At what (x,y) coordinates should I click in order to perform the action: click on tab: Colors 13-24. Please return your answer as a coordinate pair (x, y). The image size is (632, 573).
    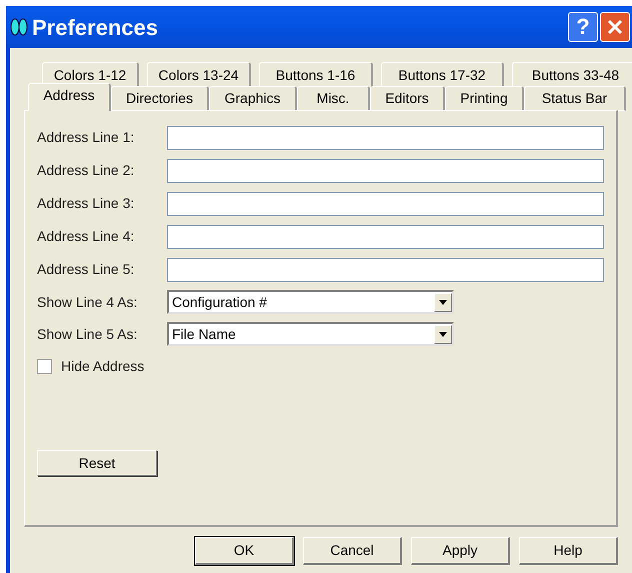
    Looking at the image, I should click on (199, 74).